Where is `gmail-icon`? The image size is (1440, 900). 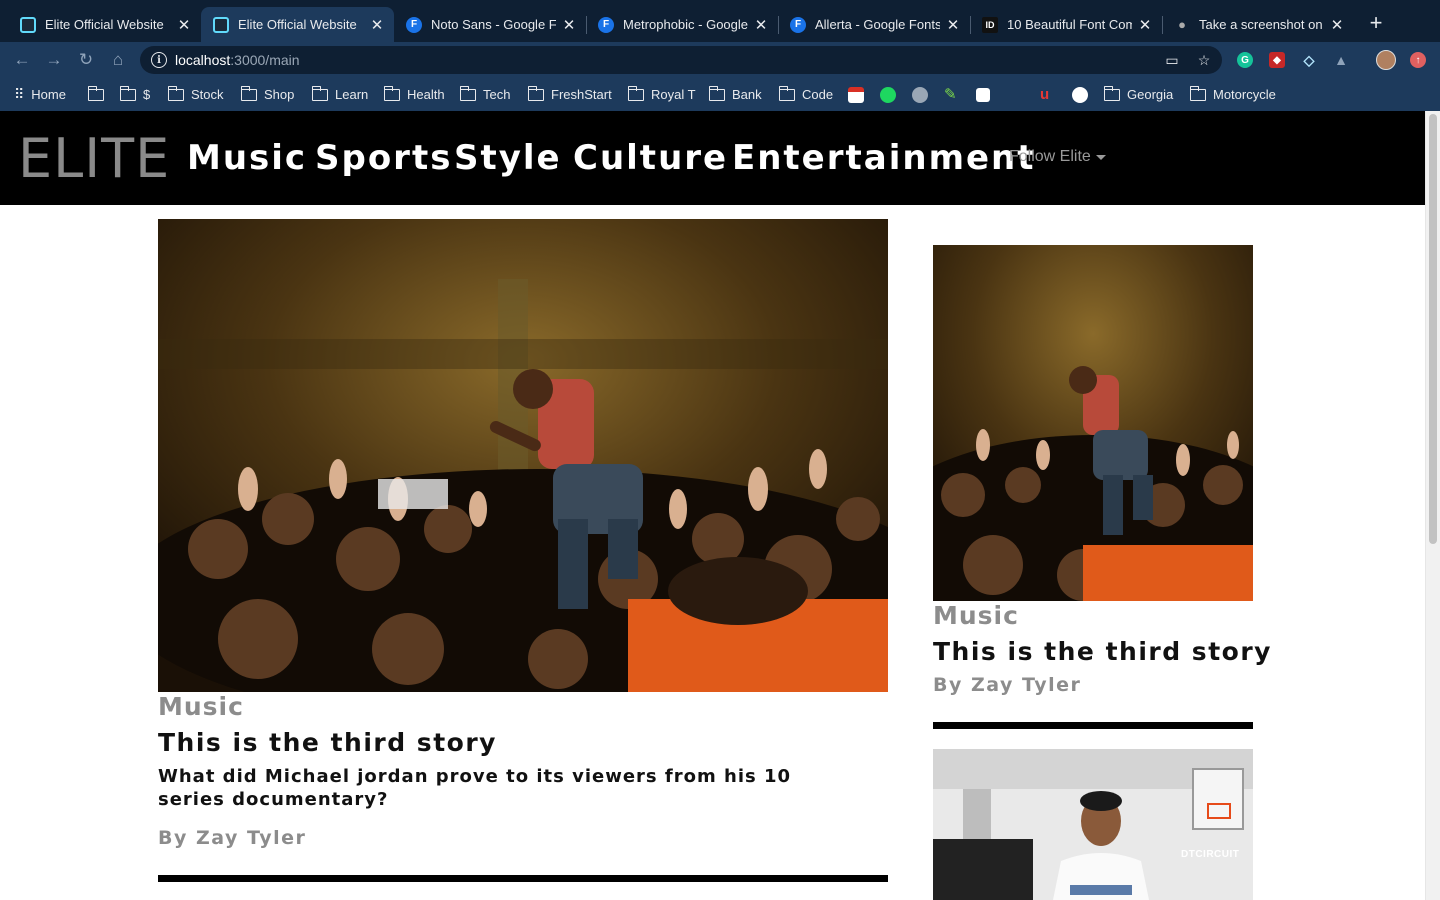
gmail-icon is located at coordinates (856, 95).